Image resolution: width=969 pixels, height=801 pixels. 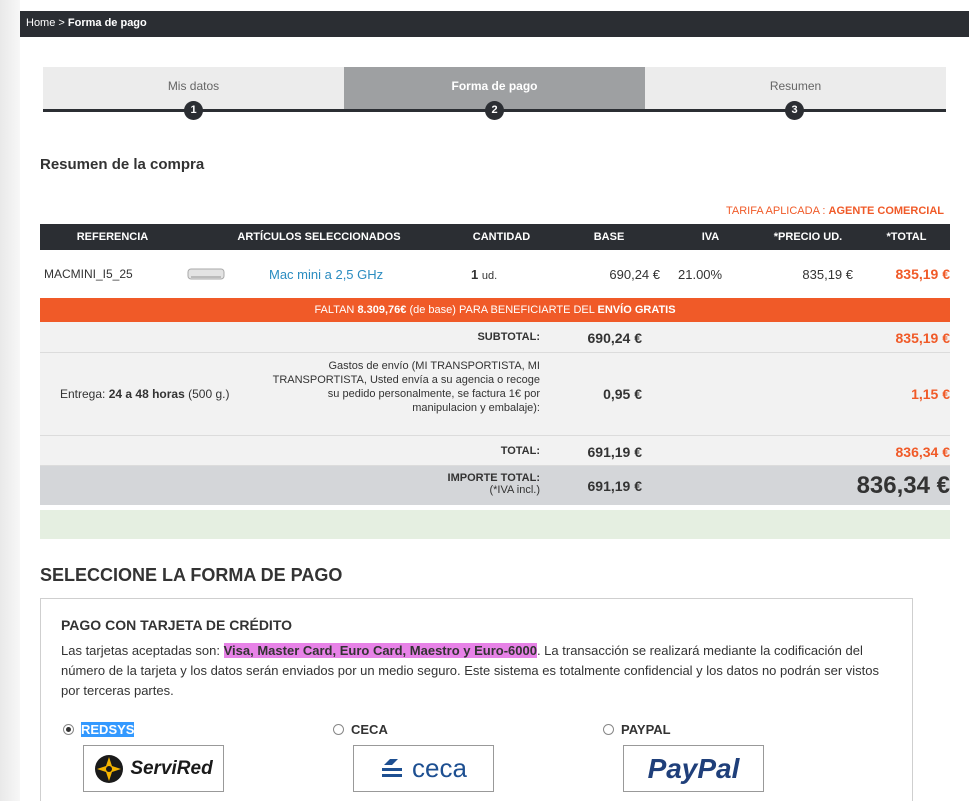 What do you see at coordinates (334, 310) in the screenshot?
I see `banner-pre: FALTAN` at bounding box center [334, 310].